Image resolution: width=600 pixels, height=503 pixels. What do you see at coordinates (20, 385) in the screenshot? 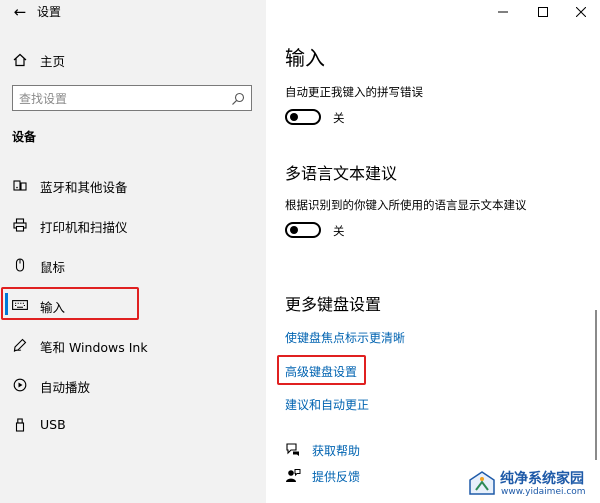
I see `autoplay-icon` at bounding box center [20, 385].